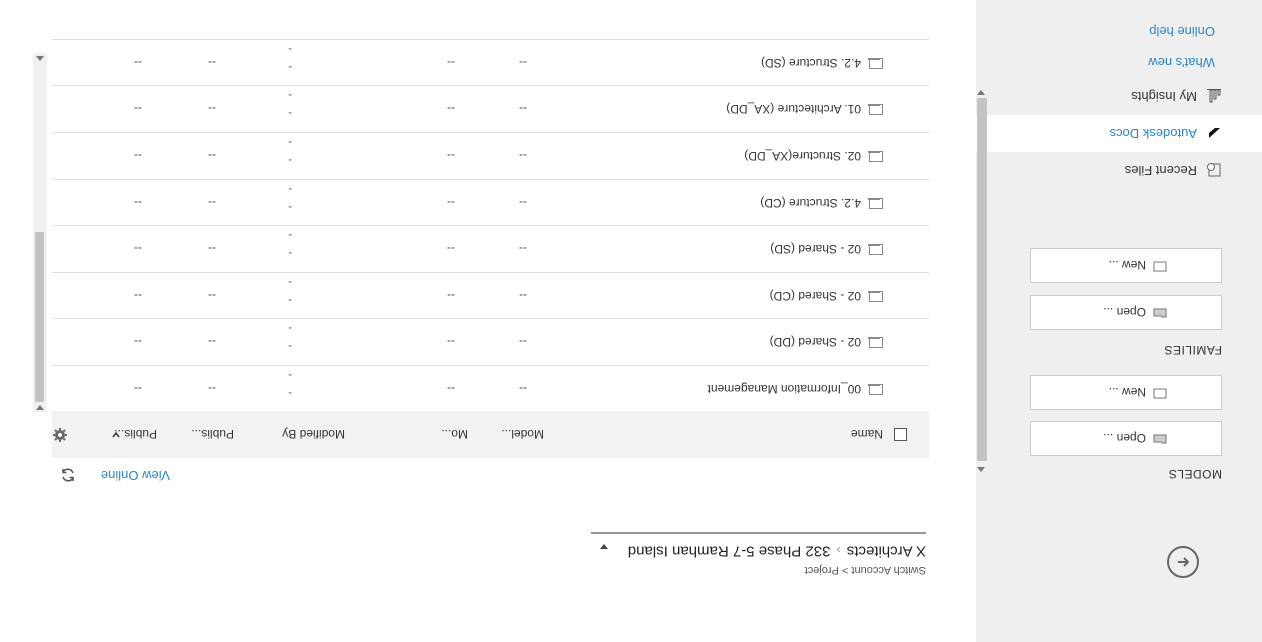 This screenshot has width=1262, height=642. What do you see at coordinates (815, 342) in the screenshot?
I see `row-name: 02 - Shared (DD)` at bounding box center [815, 342].